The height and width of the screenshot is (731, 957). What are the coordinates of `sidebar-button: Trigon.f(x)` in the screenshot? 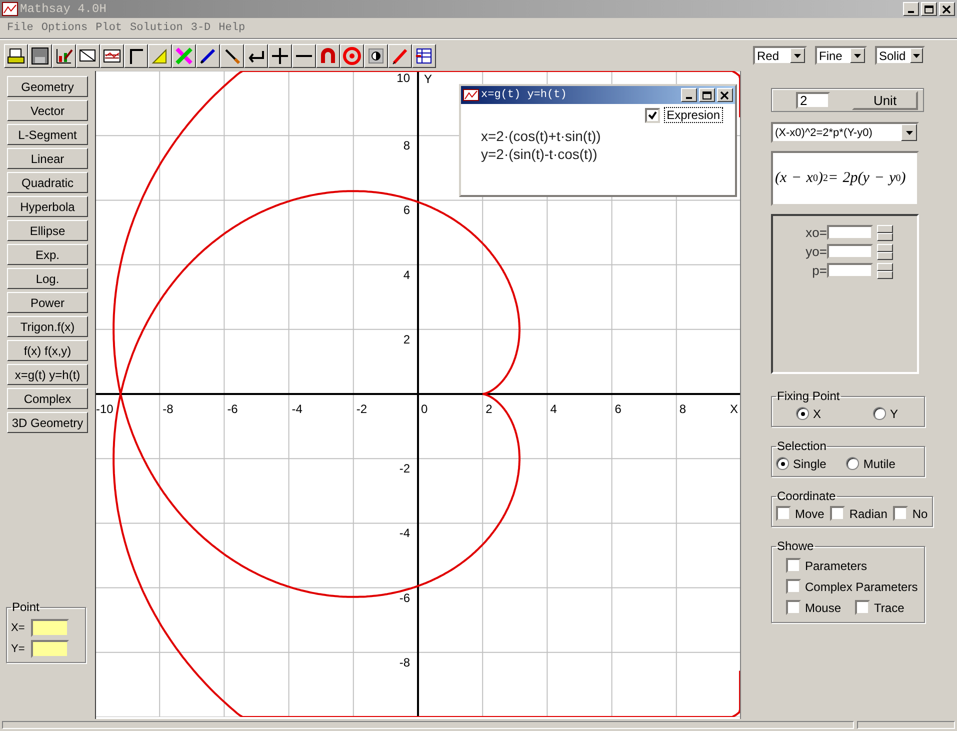 It's located at (47, 326).